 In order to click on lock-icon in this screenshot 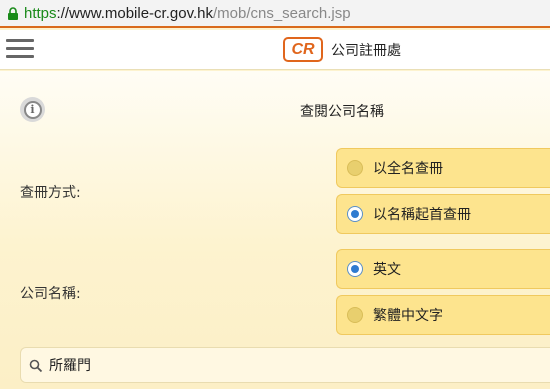, I will do `click(13, 13)`.